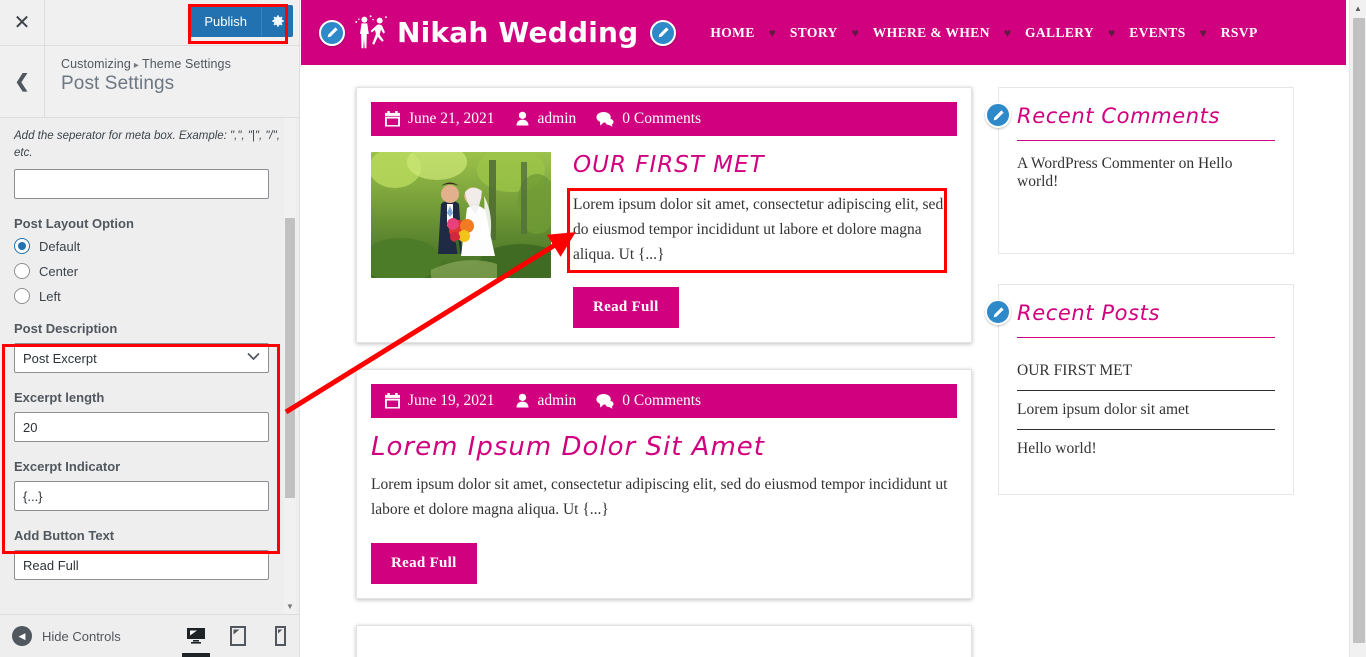 The image size is (1366, 657). I want to click on post-card, so click(664, 640).